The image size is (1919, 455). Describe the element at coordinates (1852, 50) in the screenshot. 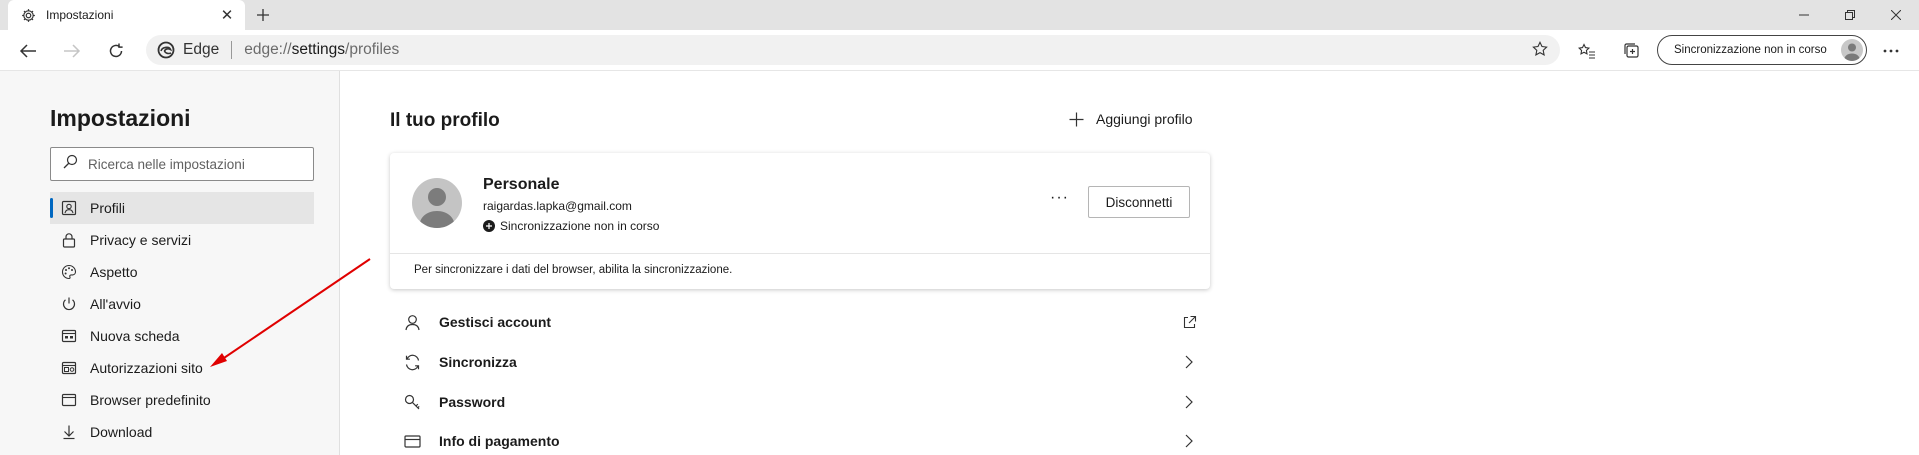

I see `avatar` at that location.